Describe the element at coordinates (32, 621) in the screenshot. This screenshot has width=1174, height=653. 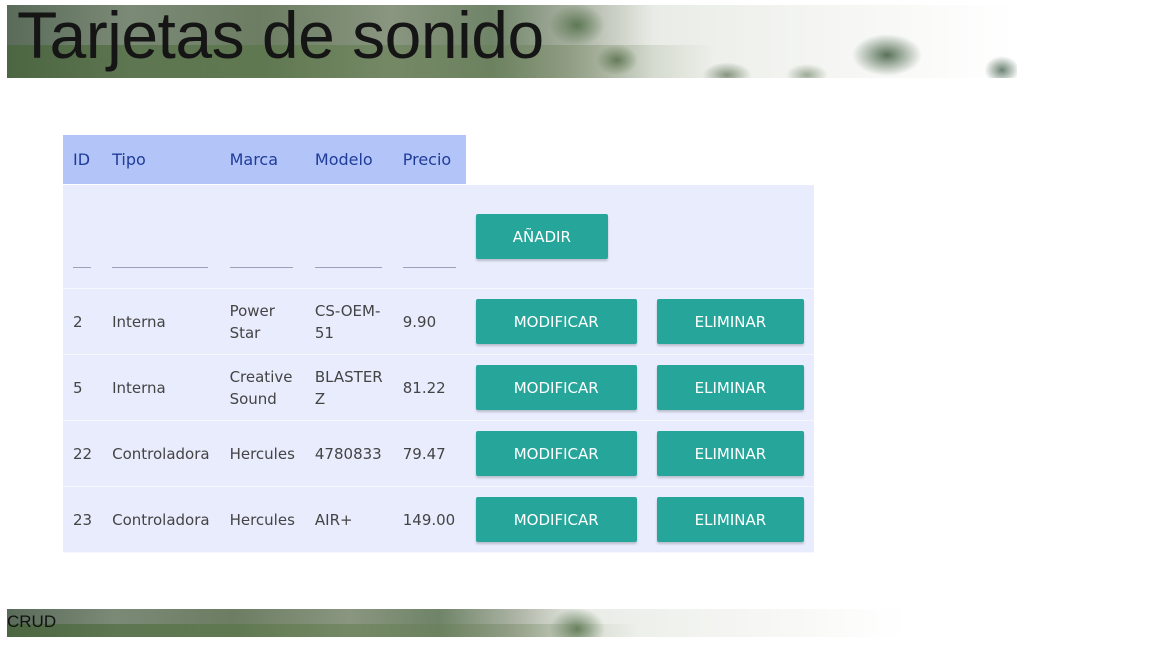
I see `footer-label: CRUD` at that location.